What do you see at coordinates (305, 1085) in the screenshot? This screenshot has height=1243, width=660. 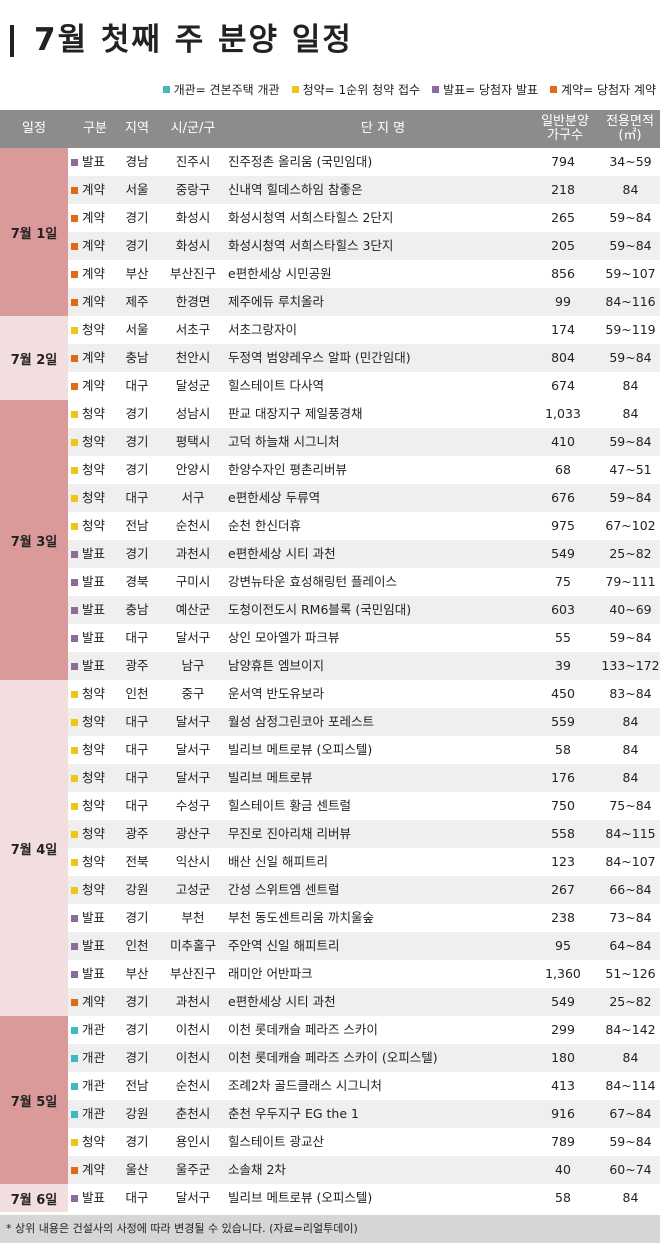 I see `complex-name-cell: 조례2차 골드클래스 시그니처` at bounding box center [305, 1085].